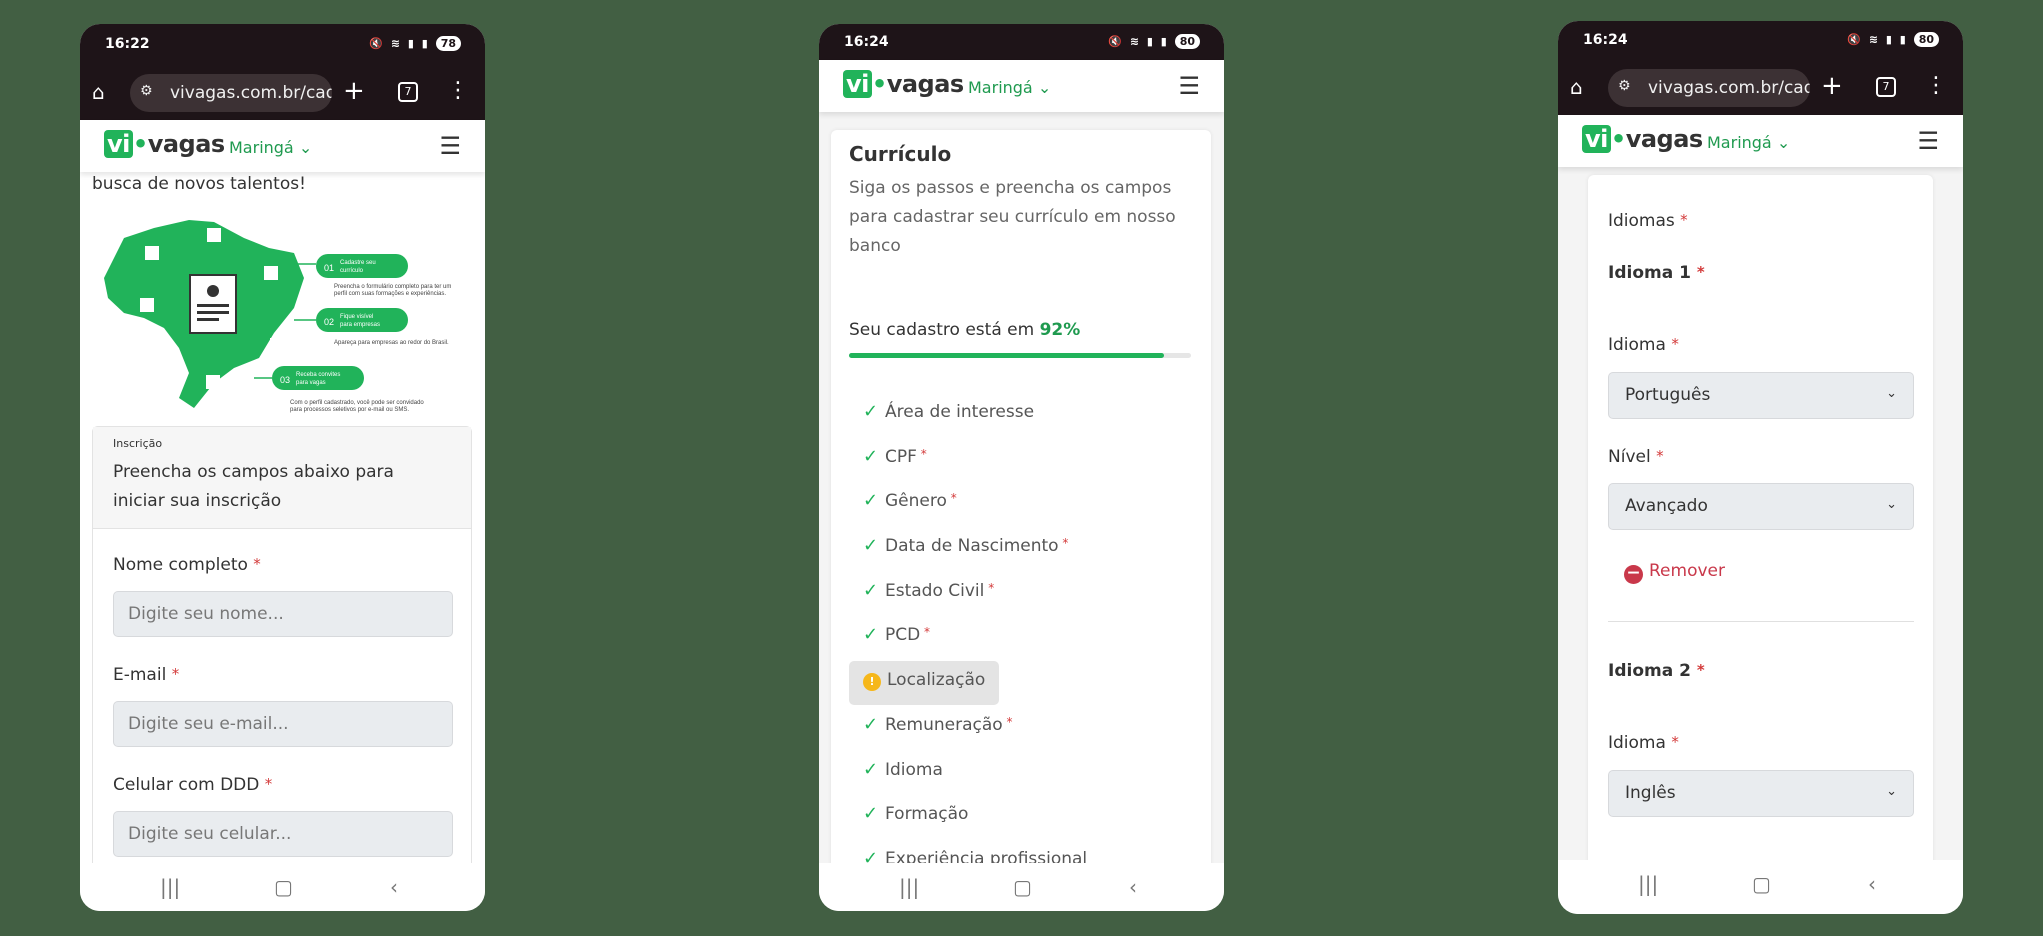  What do you see at coordinates (1760, 41) in the screenshot?
I see `status-bar: 16:24 🔇 ≋ ▮ ▮ 80` at bounding box center [1760, 41].